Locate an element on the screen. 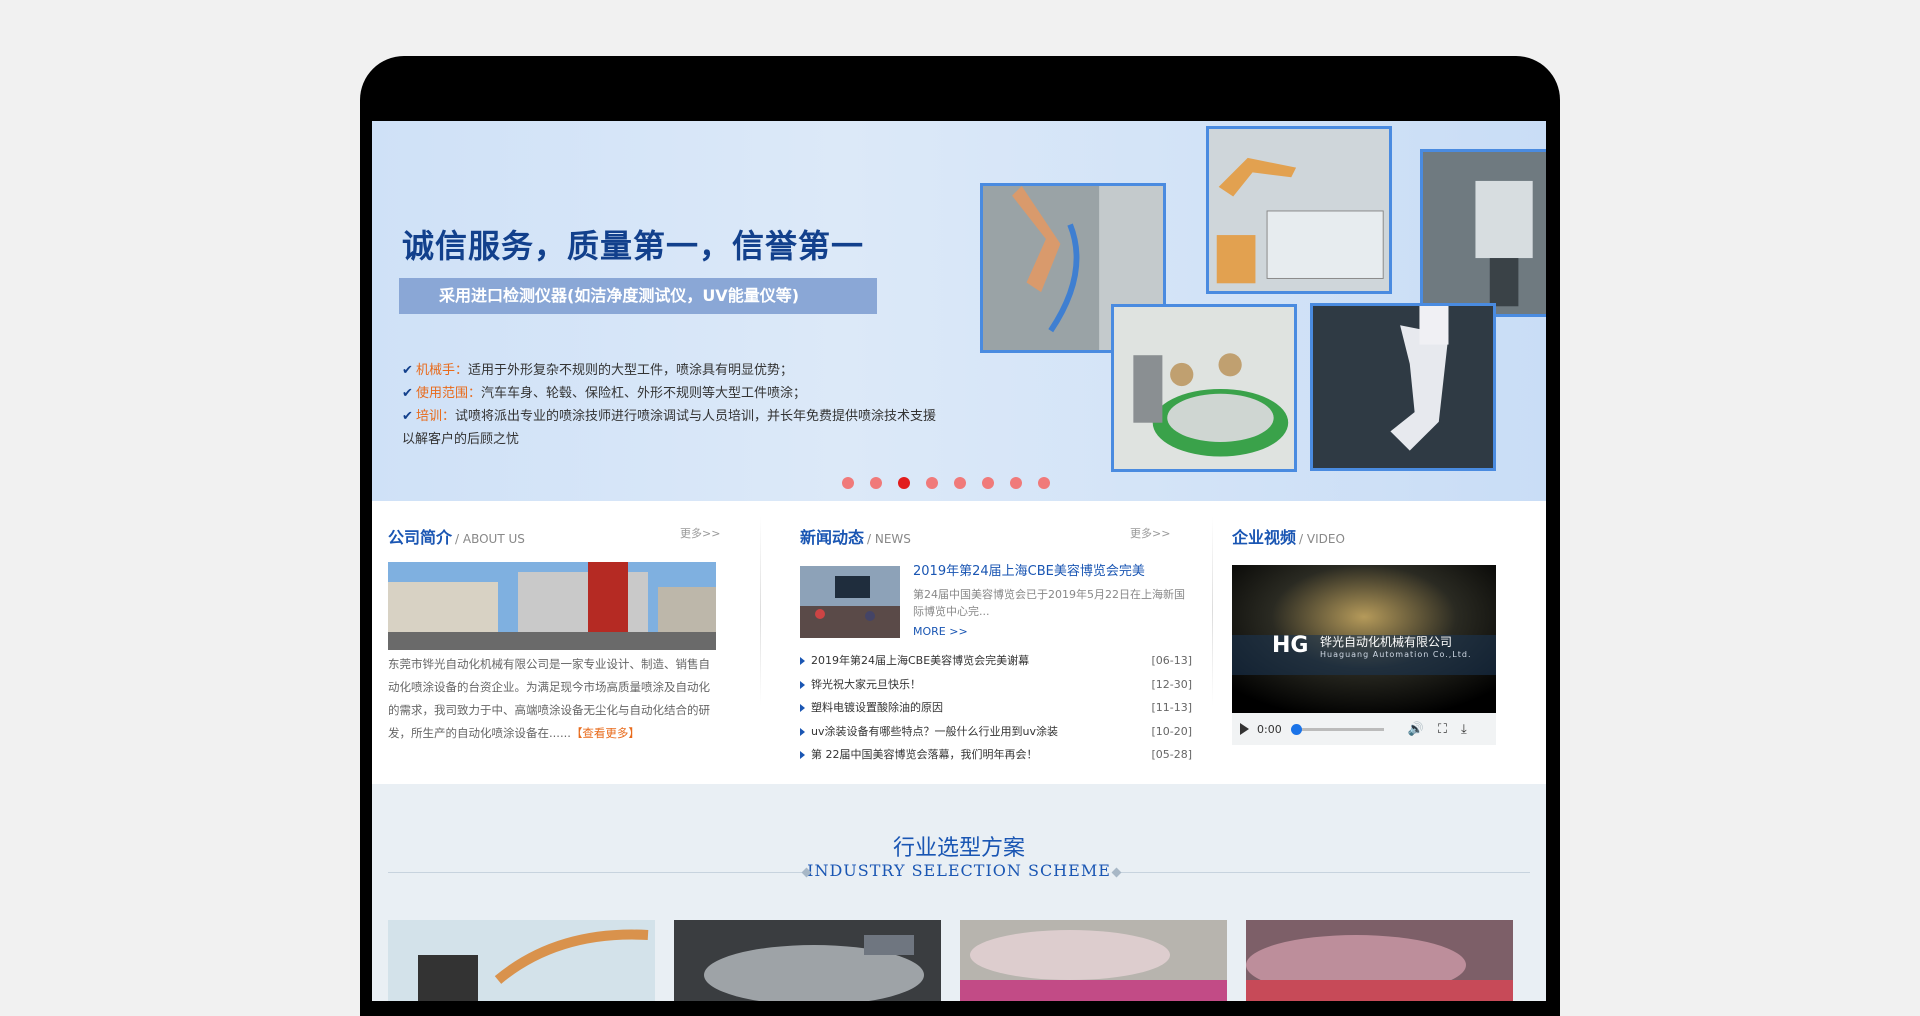 The height and width of the screenshot is (1016, 1920). case-cup-coating is located at coordinates (1093, 960).